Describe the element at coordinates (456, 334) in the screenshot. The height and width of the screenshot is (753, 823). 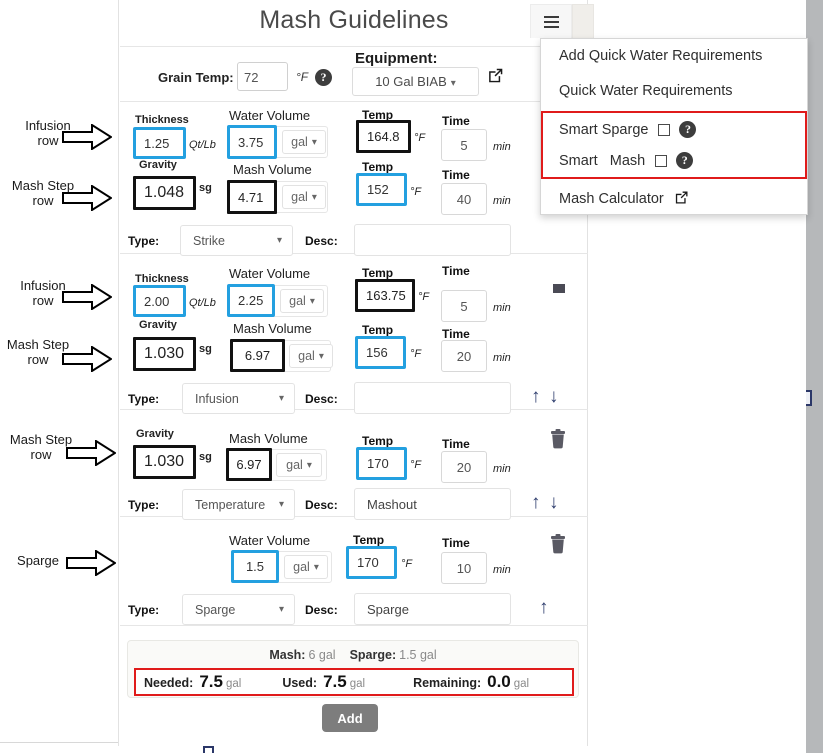
I see `row2-time-bottom-label: Time` at that location.